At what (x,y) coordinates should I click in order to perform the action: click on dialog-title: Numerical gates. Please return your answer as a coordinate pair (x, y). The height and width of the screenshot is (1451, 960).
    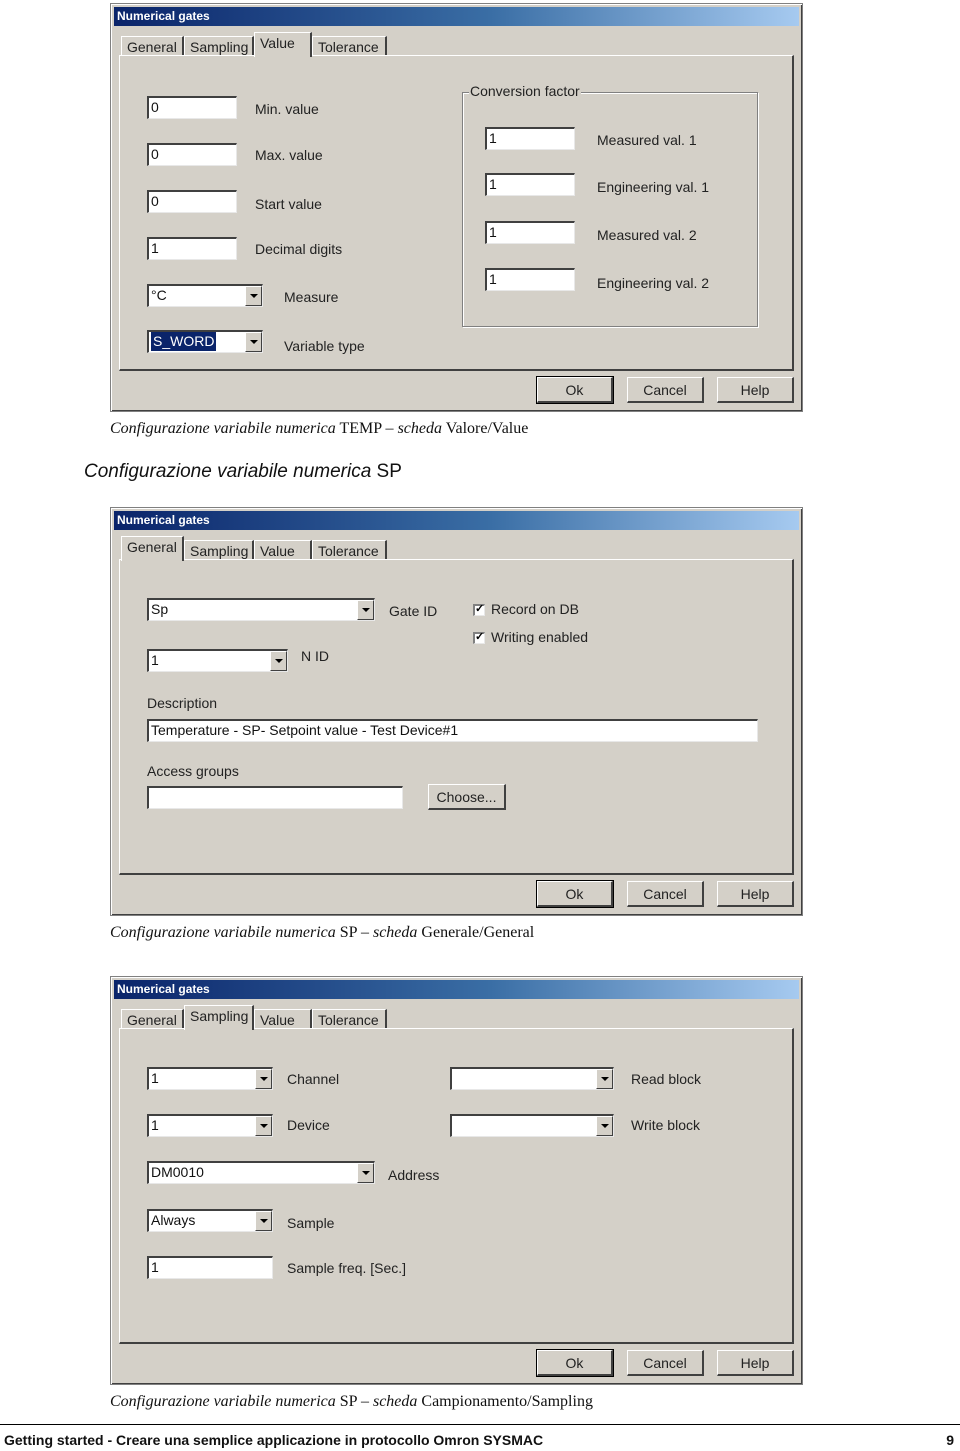
    Looking at the image, I should click on (456, 16).